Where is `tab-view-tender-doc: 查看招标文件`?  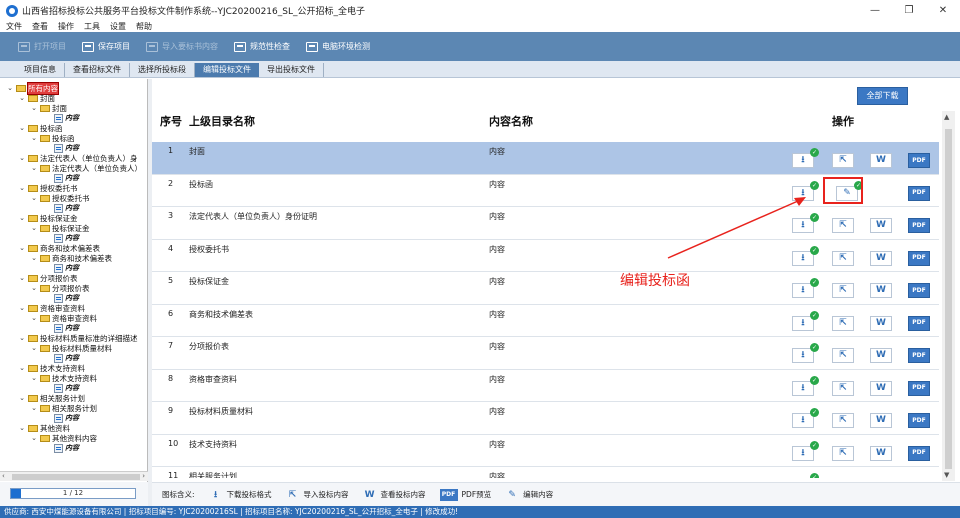
tab-view-tender-doc: 查看招标文件 is located at coordinates (97, 70).